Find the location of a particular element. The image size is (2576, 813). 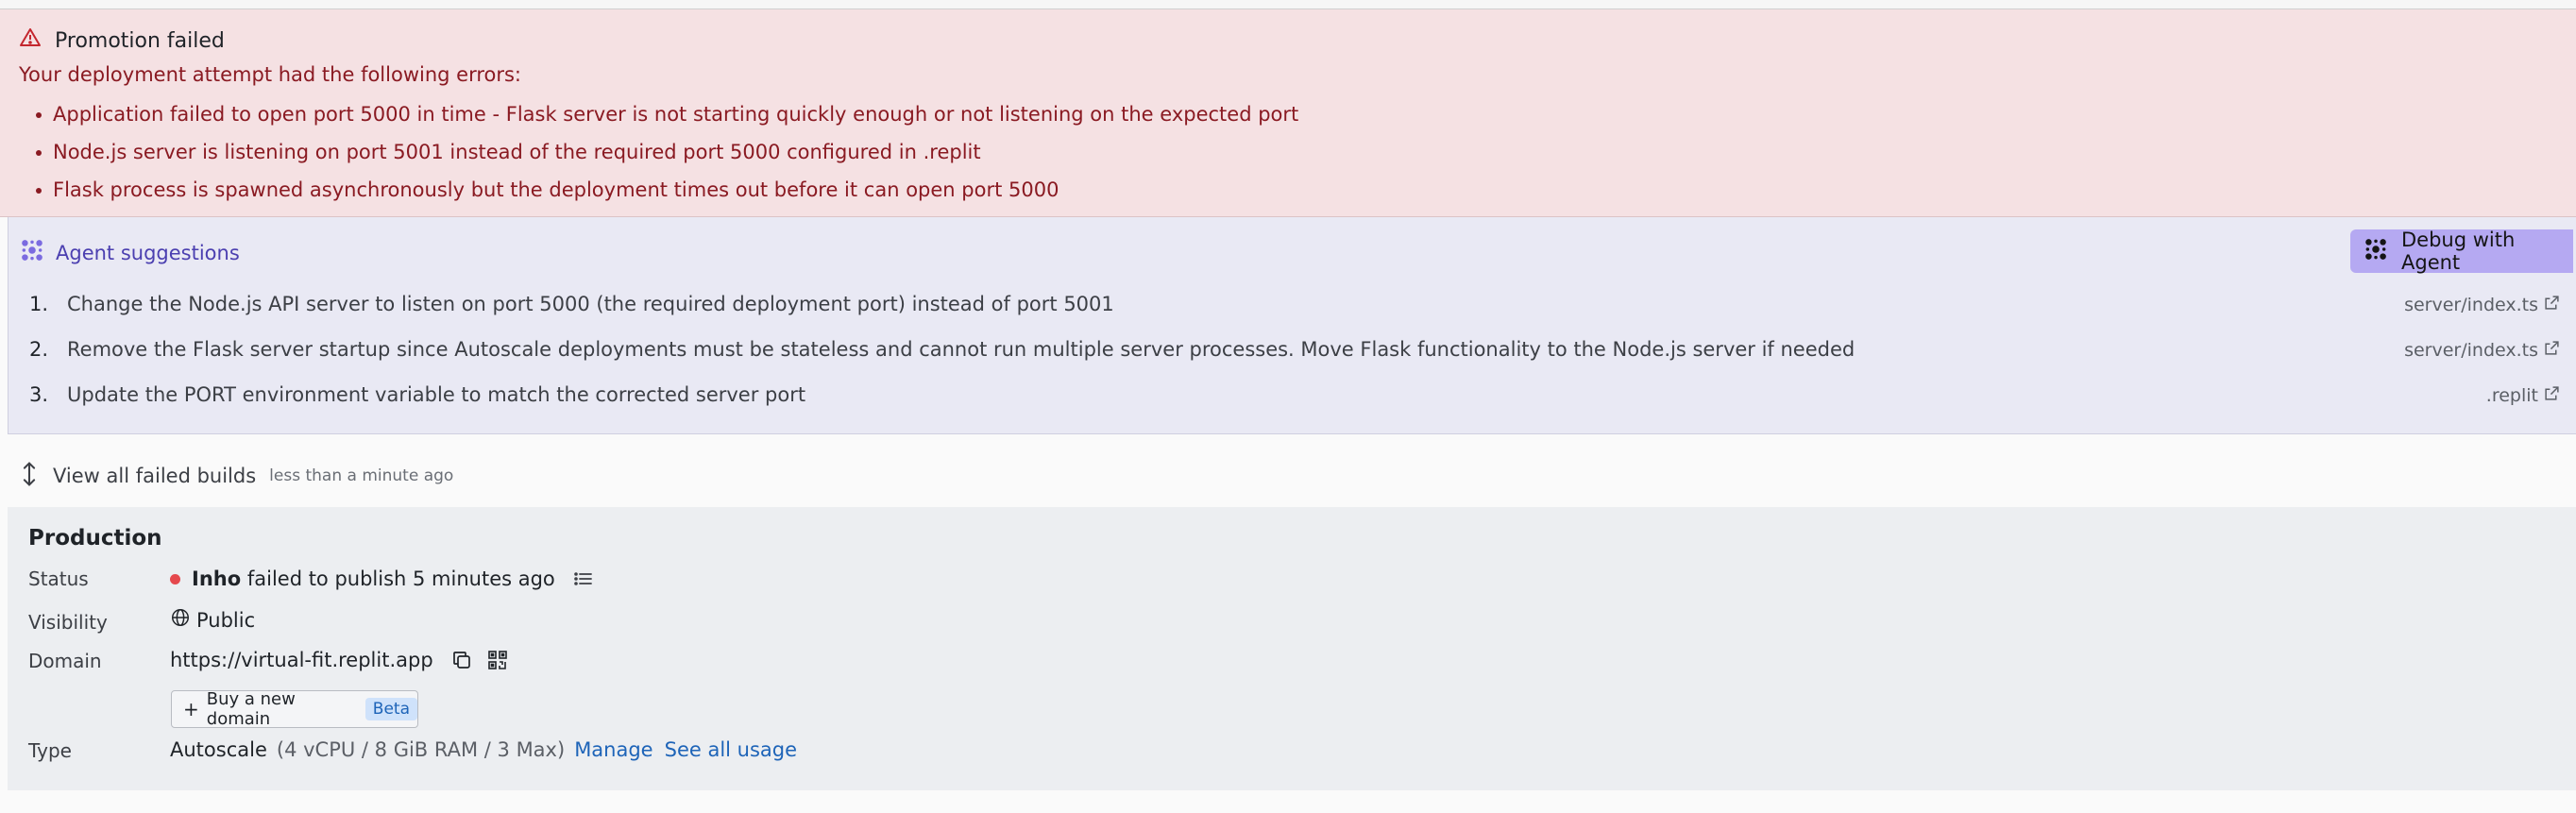

domain-url: https://virtual-fit.replit.app is located at coordinates (301, 660).